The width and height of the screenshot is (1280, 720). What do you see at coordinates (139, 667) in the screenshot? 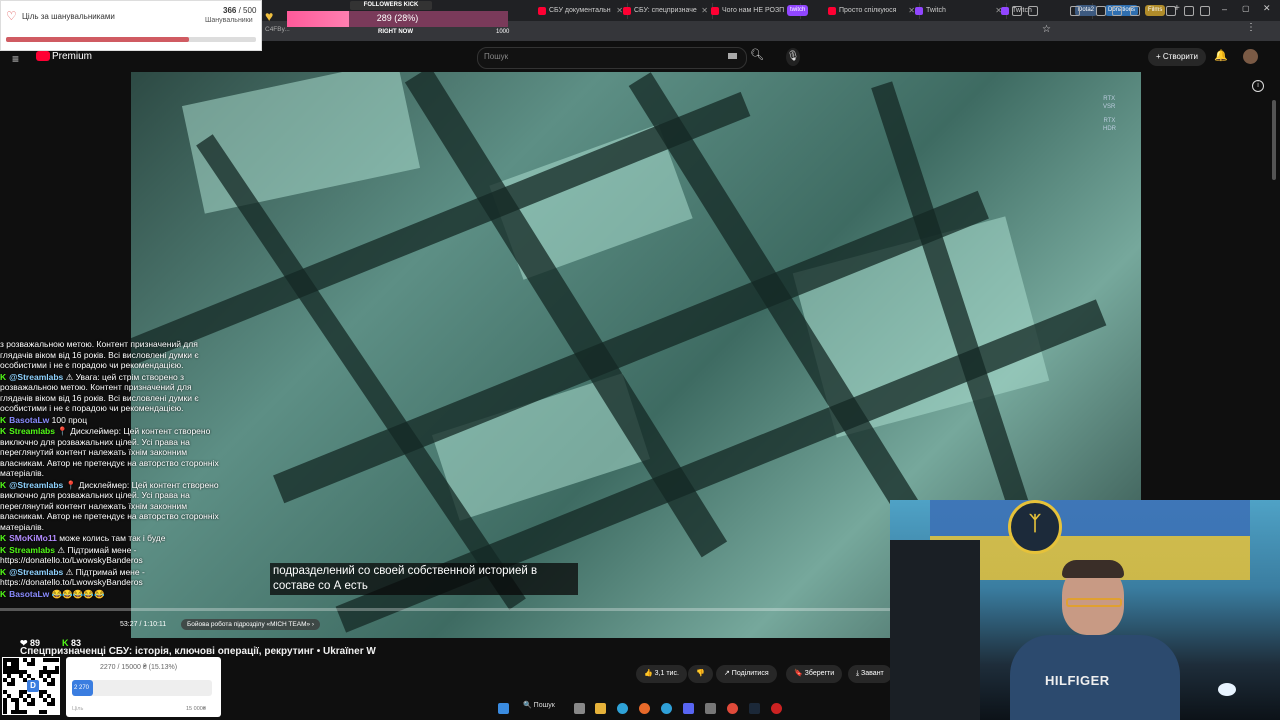
I see `donation-text: 2270 / 15000 ₴ (15.13%)` at bounding box center [139, 667].